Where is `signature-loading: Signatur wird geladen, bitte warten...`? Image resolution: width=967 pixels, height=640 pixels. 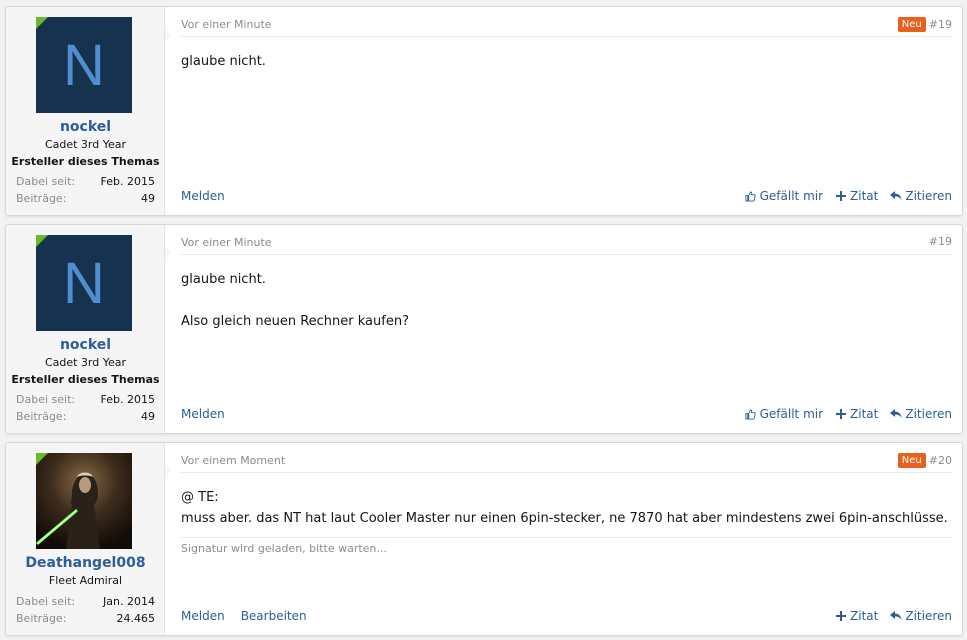
signature-loading: Signatur wird geladen, bitte warten... is located at coordinates (566, 546).